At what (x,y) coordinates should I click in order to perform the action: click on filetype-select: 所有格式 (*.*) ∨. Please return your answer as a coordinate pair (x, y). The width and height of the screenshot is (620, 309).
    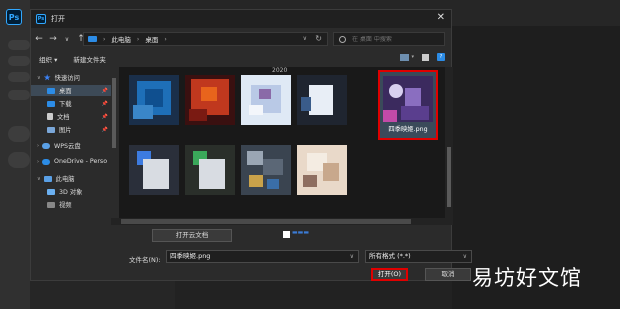
    Looking at the image, I should click on (418, 256).